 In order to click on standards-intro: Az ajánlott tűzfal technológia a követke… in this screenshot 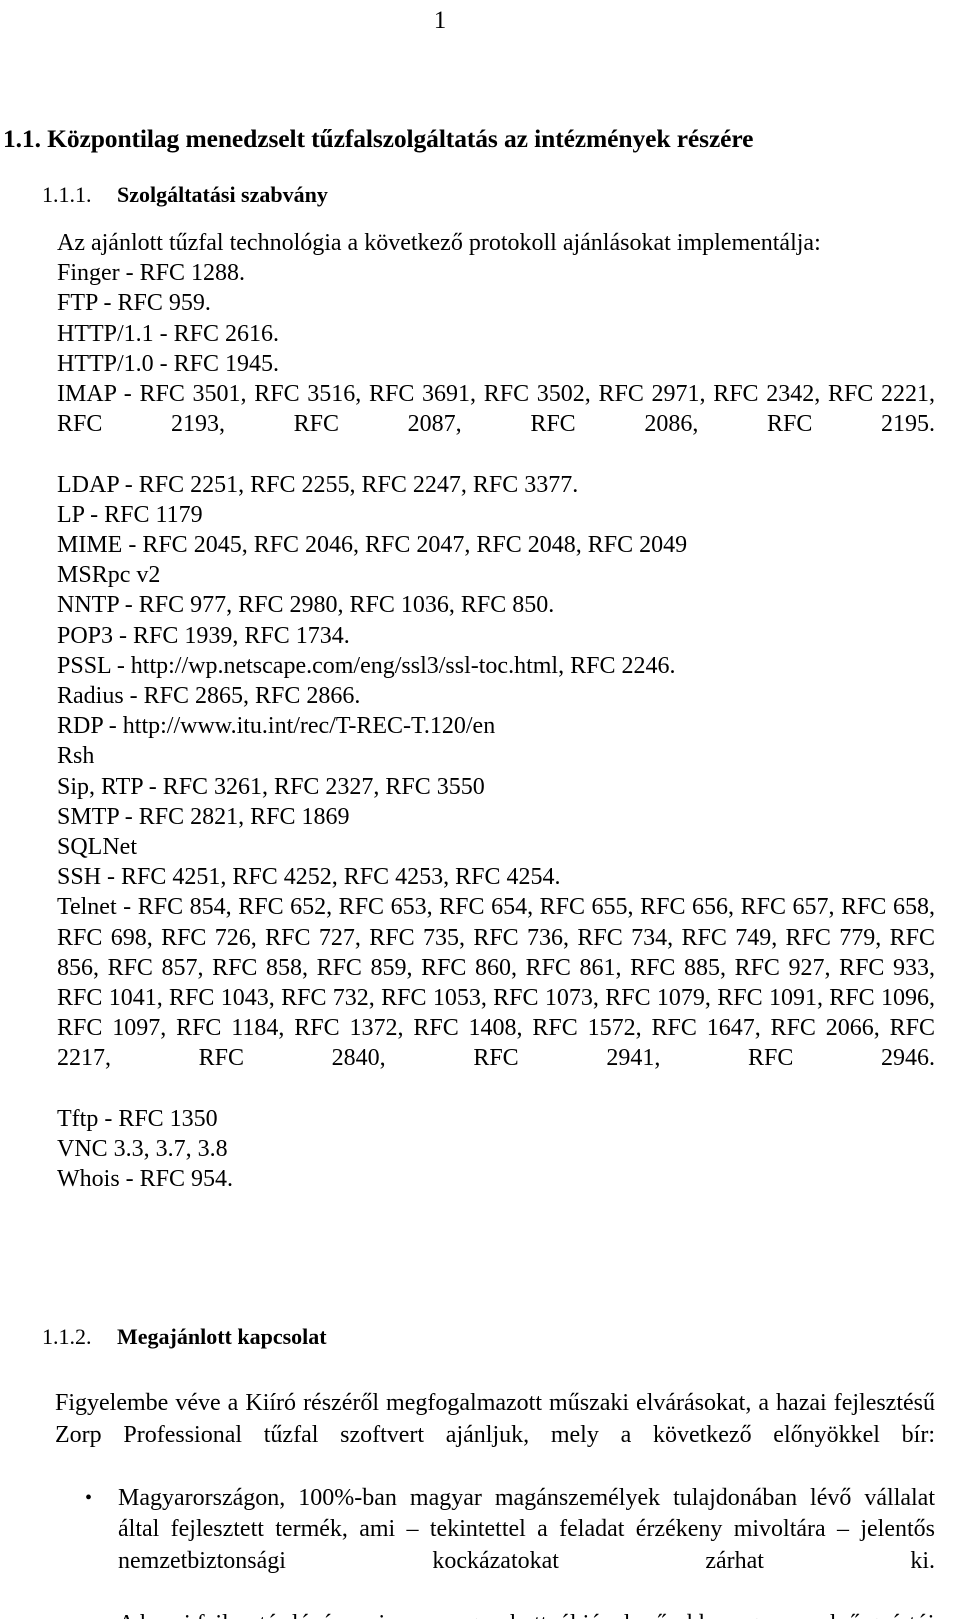, I will do `click(439, 243)`.